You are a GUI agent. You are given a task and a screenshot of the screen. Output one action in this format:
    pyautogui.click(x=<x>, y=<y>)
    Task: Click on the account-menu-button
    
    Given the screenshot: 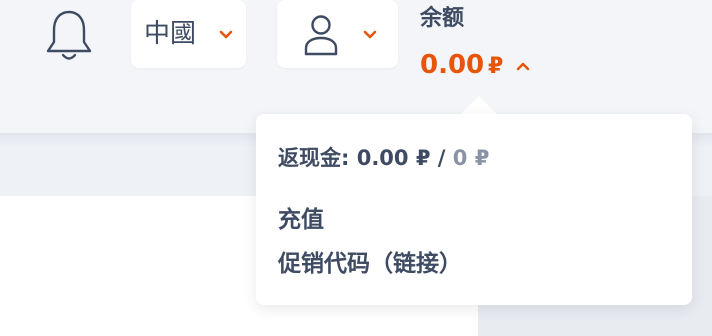 What is the action you would take?
    pyautogui.click(x=337, y=34)
    